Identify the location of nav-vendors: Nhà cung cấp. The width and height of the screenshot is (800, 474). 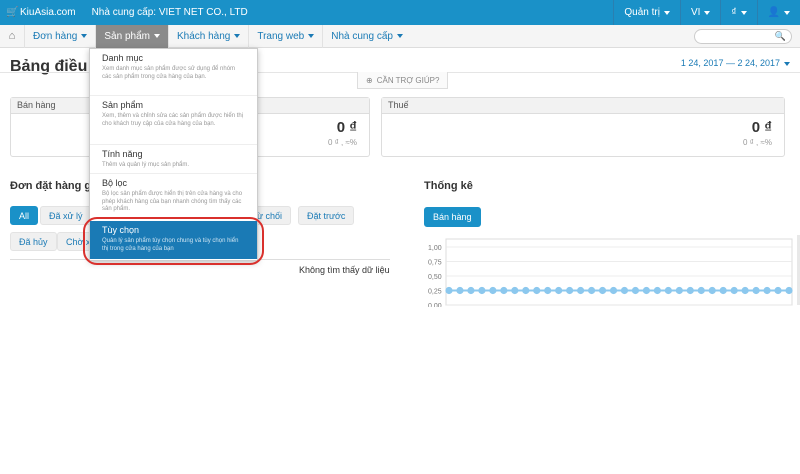
(366, 36).